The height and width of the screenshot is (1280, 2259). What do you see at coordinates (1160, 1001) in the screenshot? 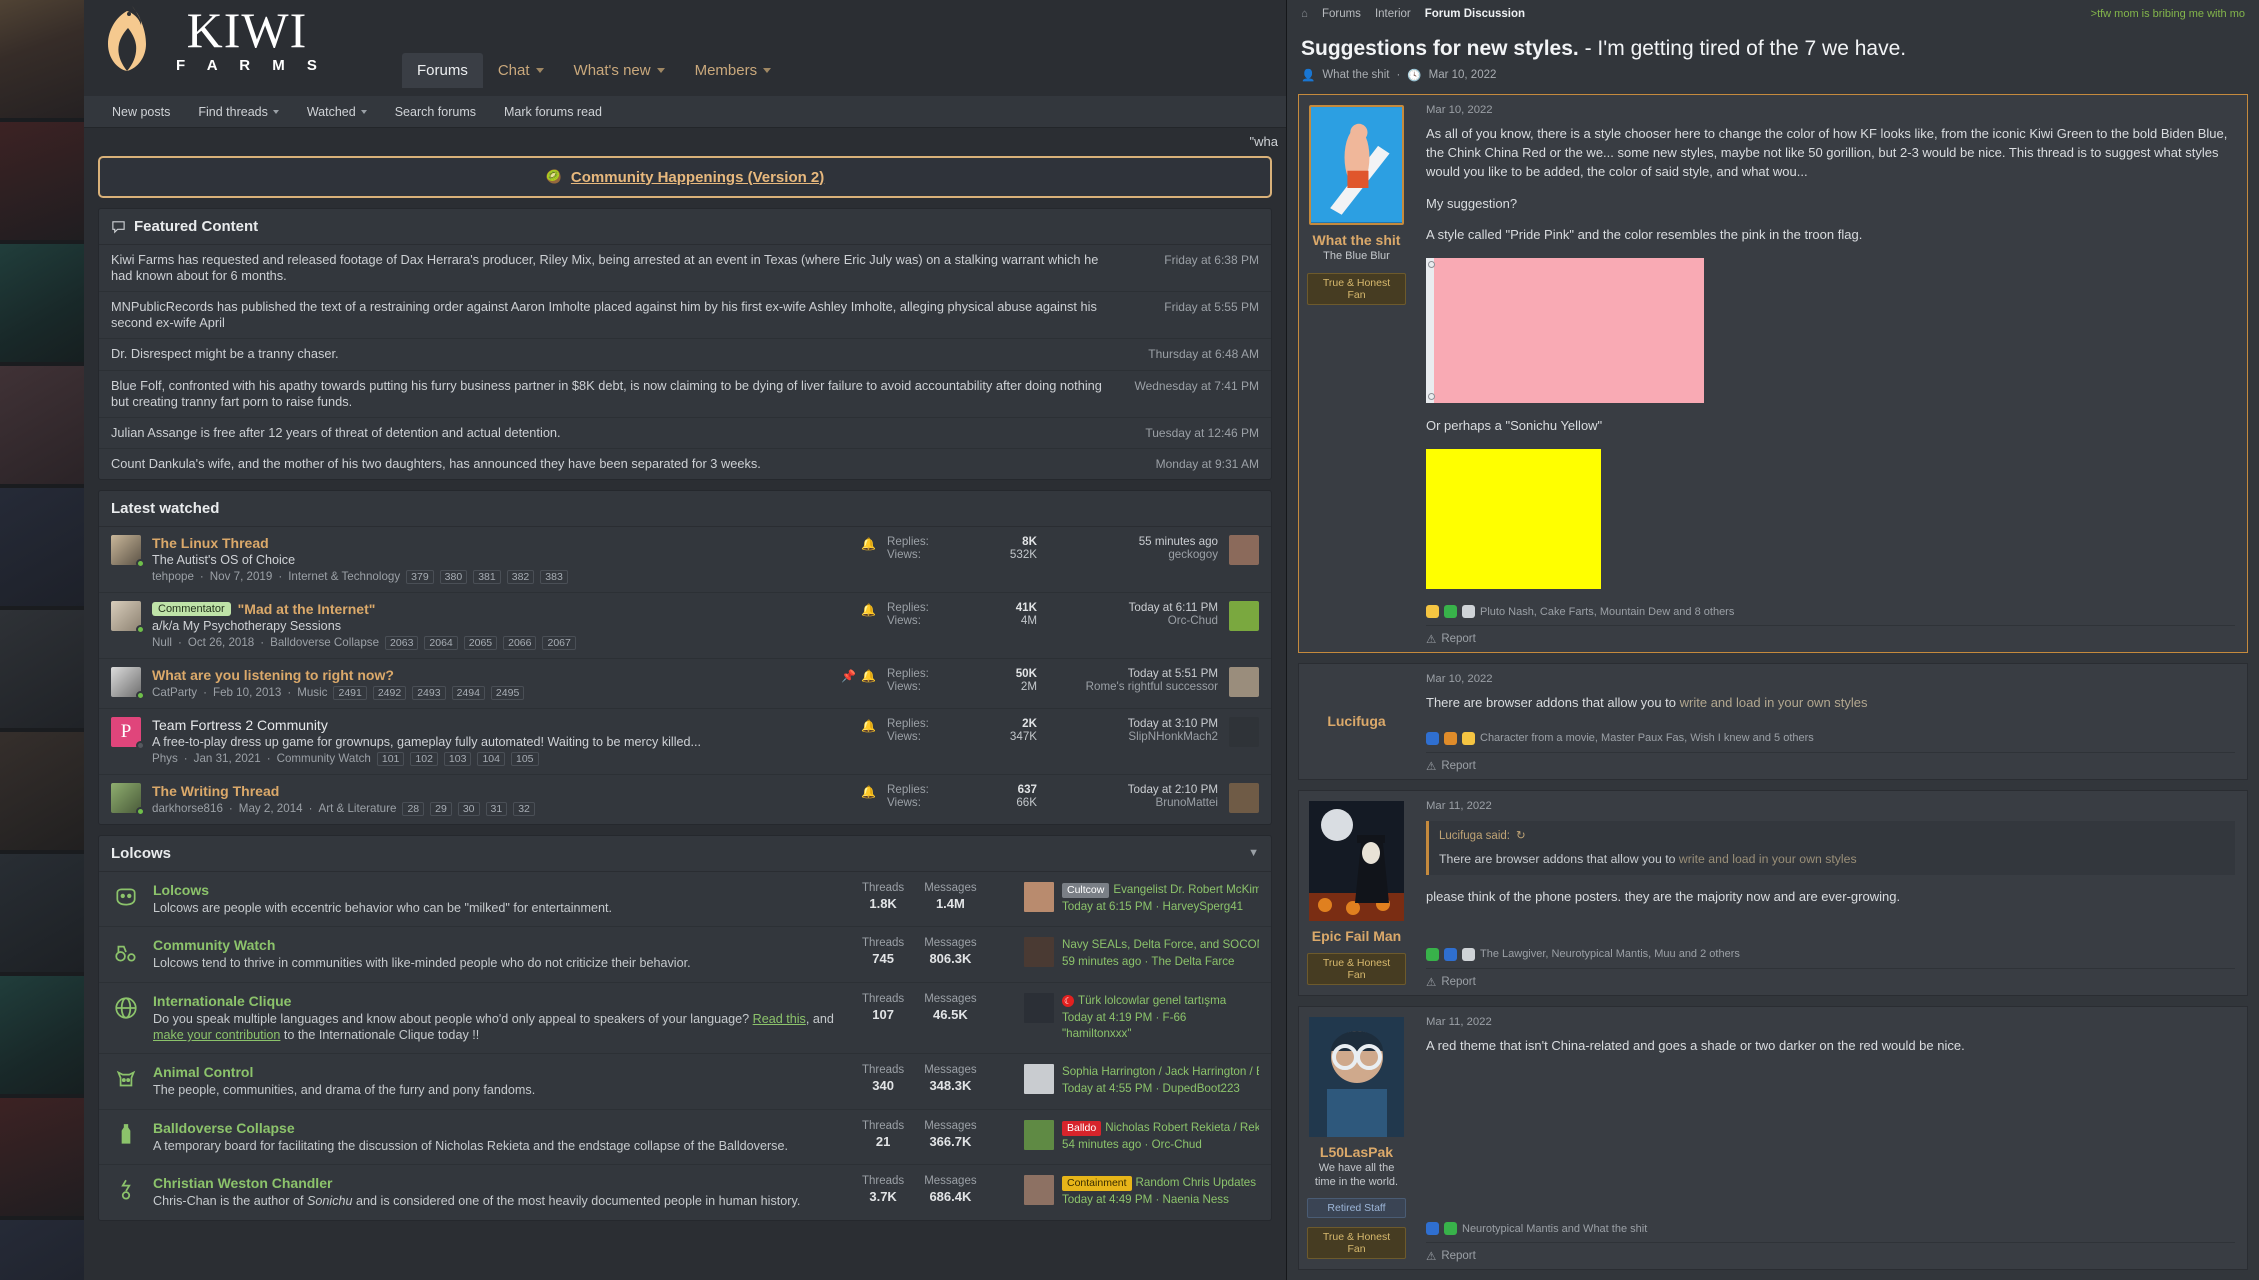
I see `last-thread-title: ☾ Türk lolcowlar genel tartışma` at bounding box center [1160, 1001].